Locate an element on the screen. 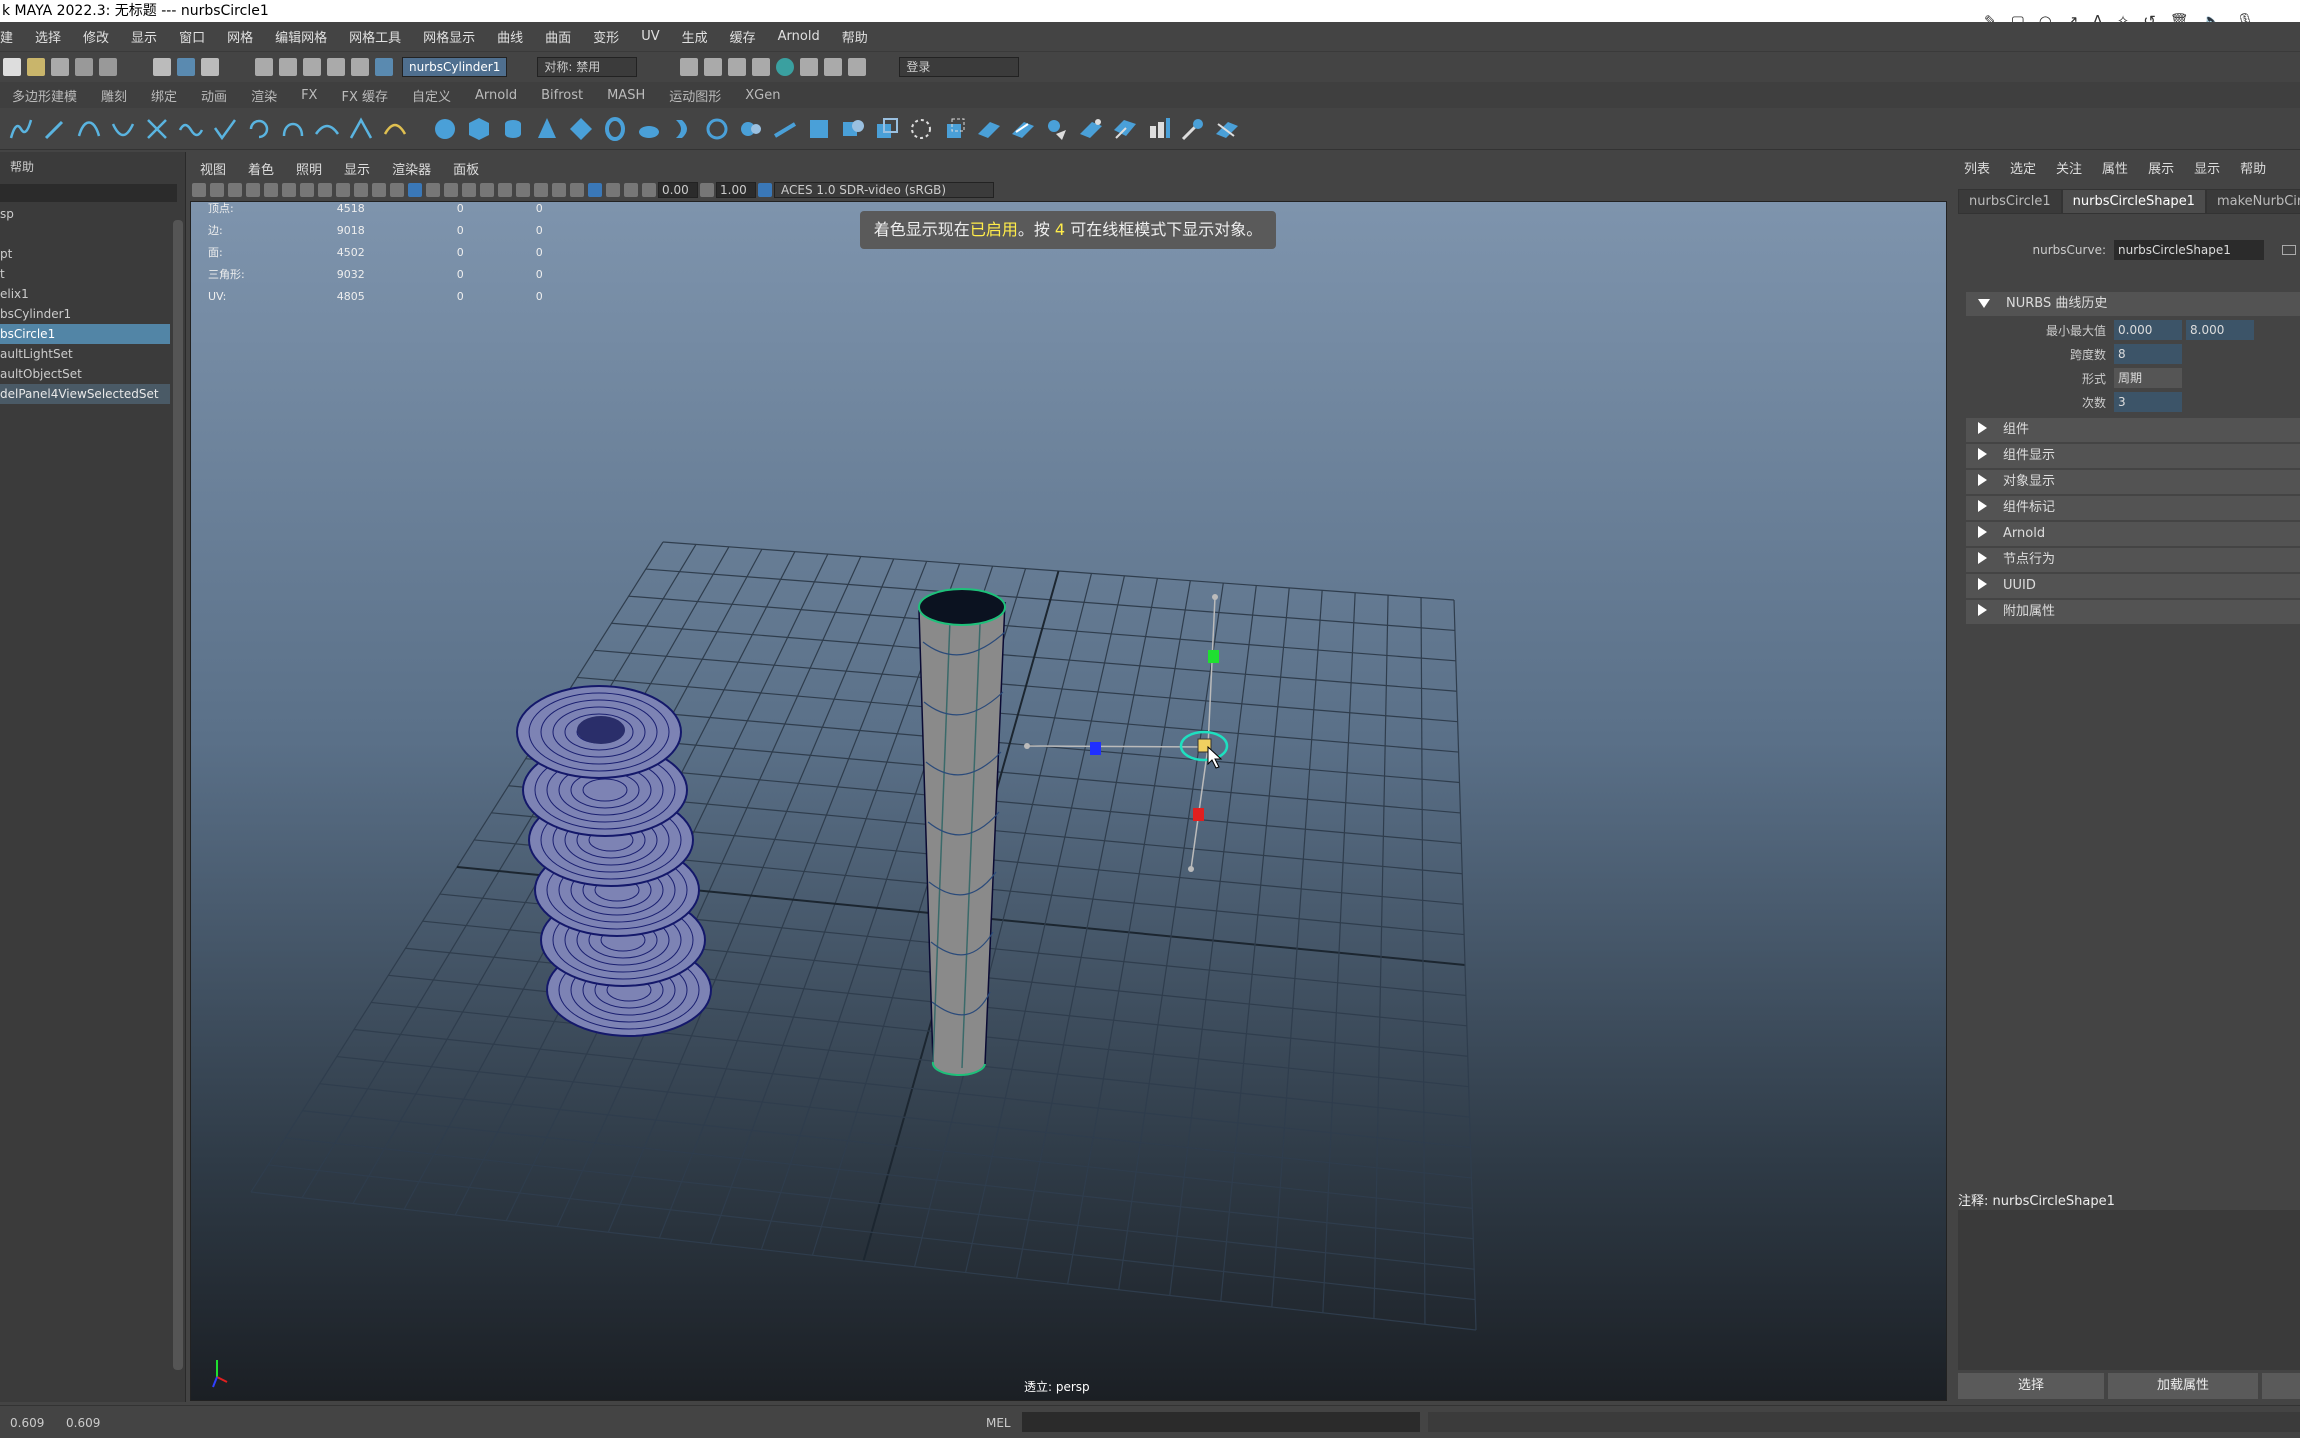 The height and width of the screenshot is (1438, 2300). menu-item: 网格工具 is located at coordinates (375, 36).